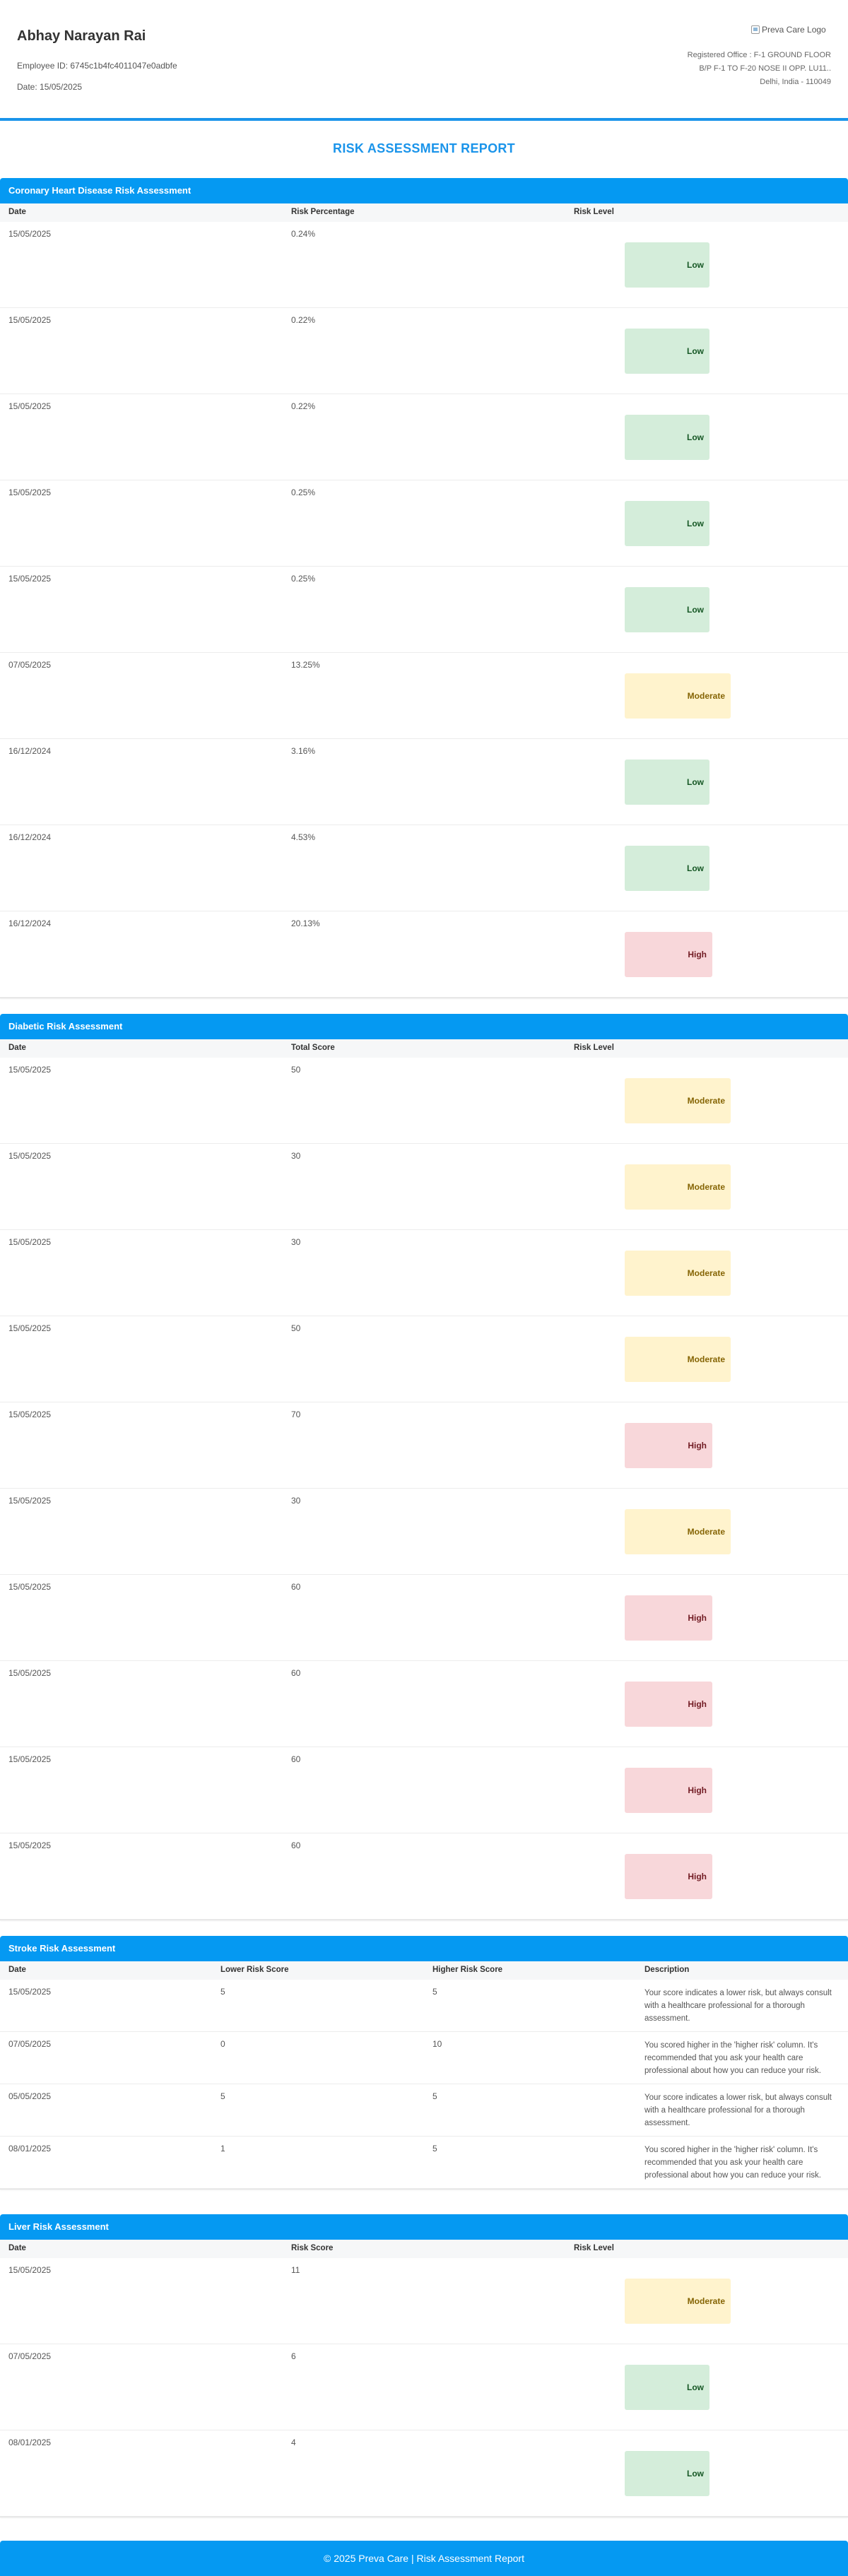 This screenshot has width=848, height=2576. I want to click on value-cell: 11, so click(295, 2270).